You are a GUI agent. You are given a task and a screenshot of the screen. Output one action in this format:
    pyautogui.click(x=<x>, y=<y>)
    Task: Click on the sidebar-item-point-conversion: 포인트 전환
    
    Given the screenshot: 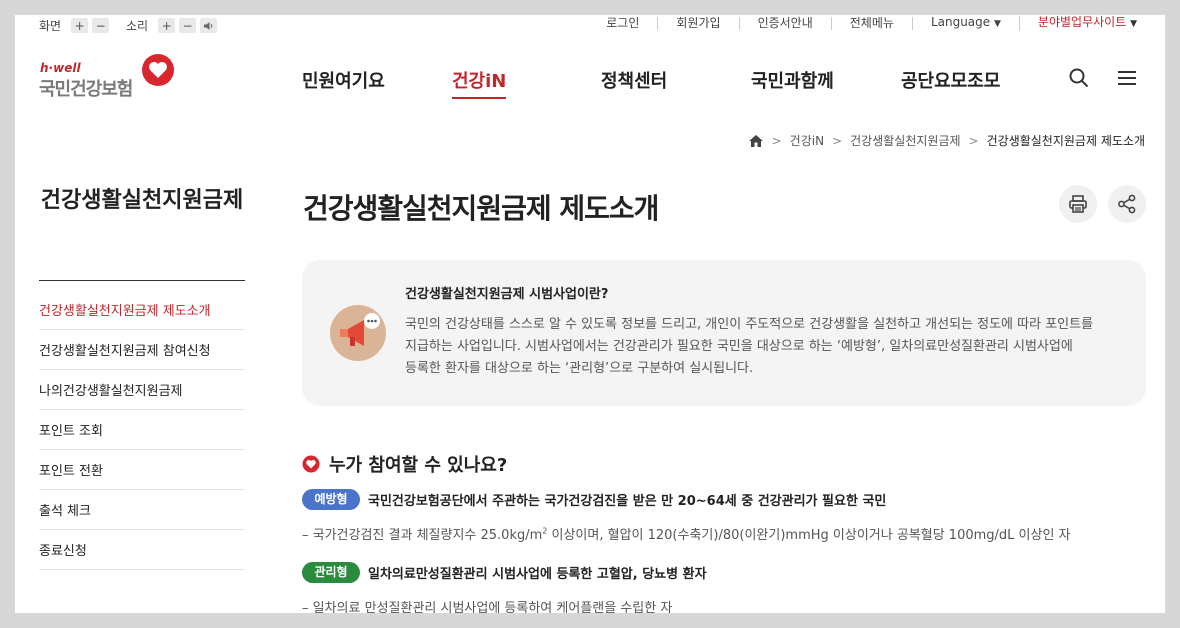 What is the action you would take?
    pyautogui.click(x=142, y=470)
    